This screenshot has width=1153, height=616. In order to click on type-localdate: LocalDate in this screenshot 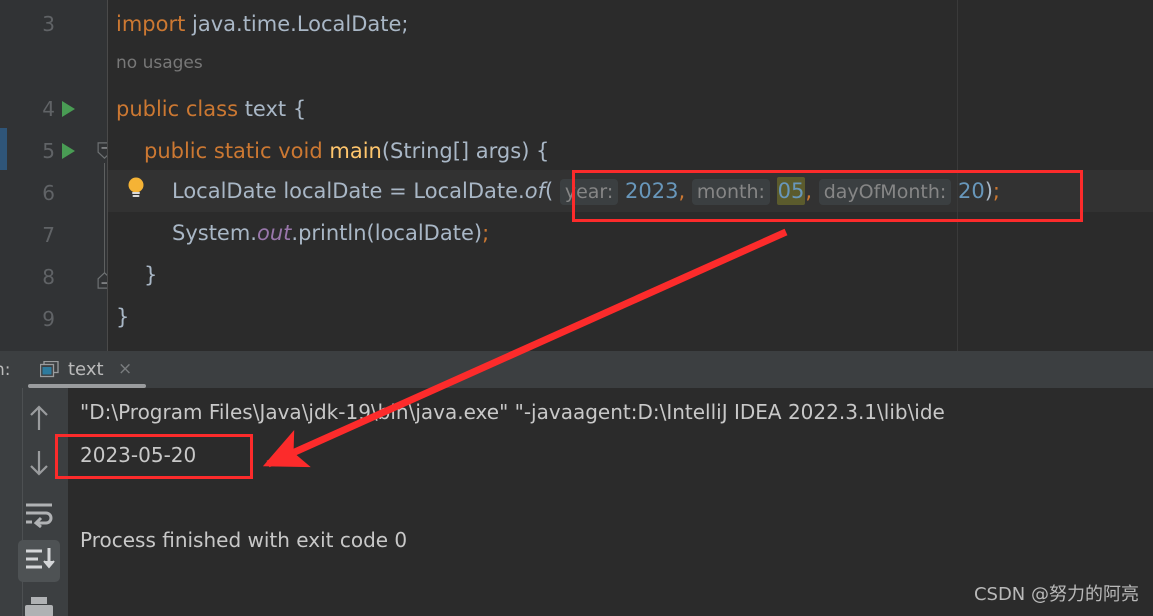, I will do `click(224, 191)`.